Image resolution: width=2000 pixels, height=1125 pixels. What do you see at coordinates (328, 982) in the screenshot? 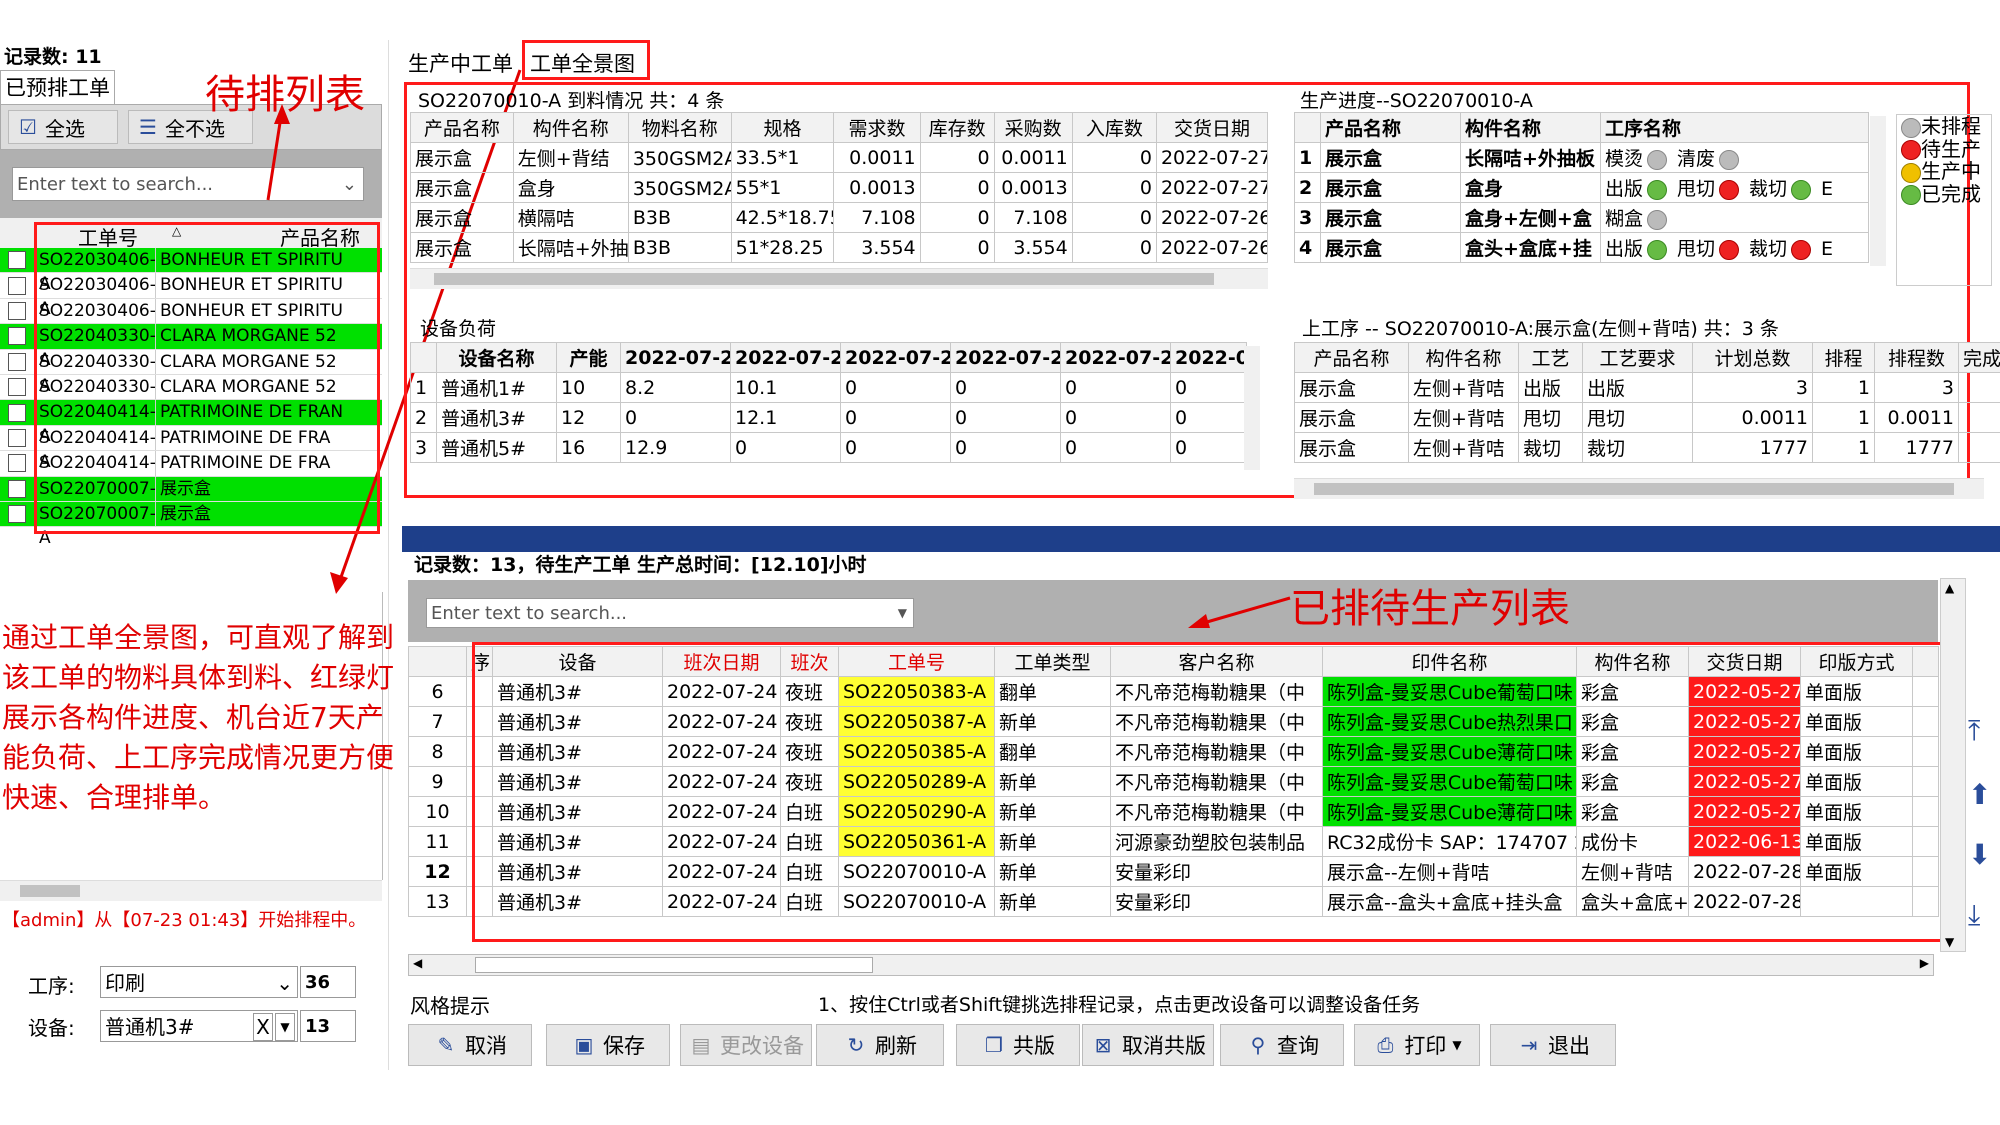
I see `process-count-field: 36` at bounding box center [328, 982].